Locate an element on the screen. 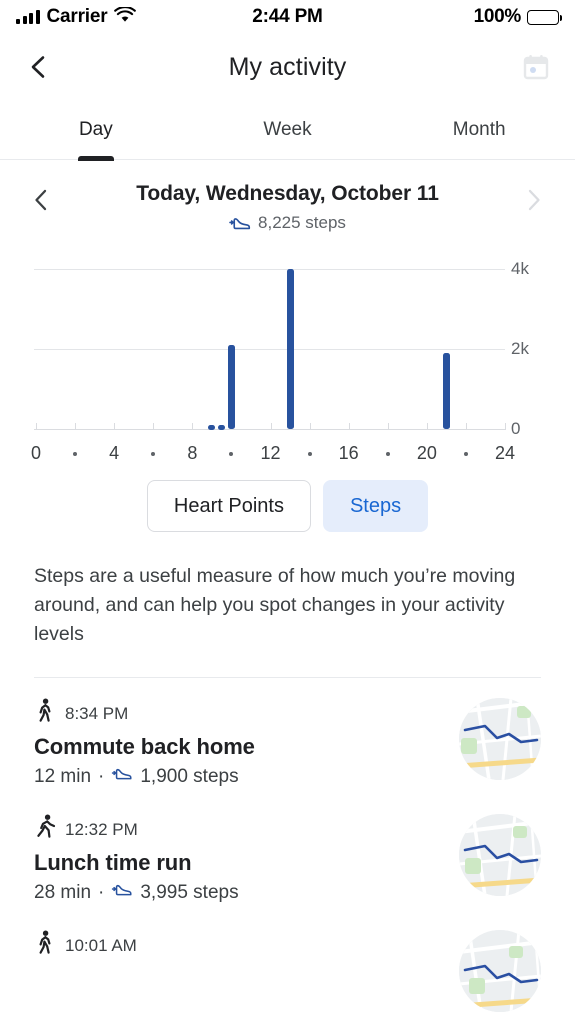 The width and height of the screenshot is (575, 1021). page-title: My activity is located at coordinates (287, 66).